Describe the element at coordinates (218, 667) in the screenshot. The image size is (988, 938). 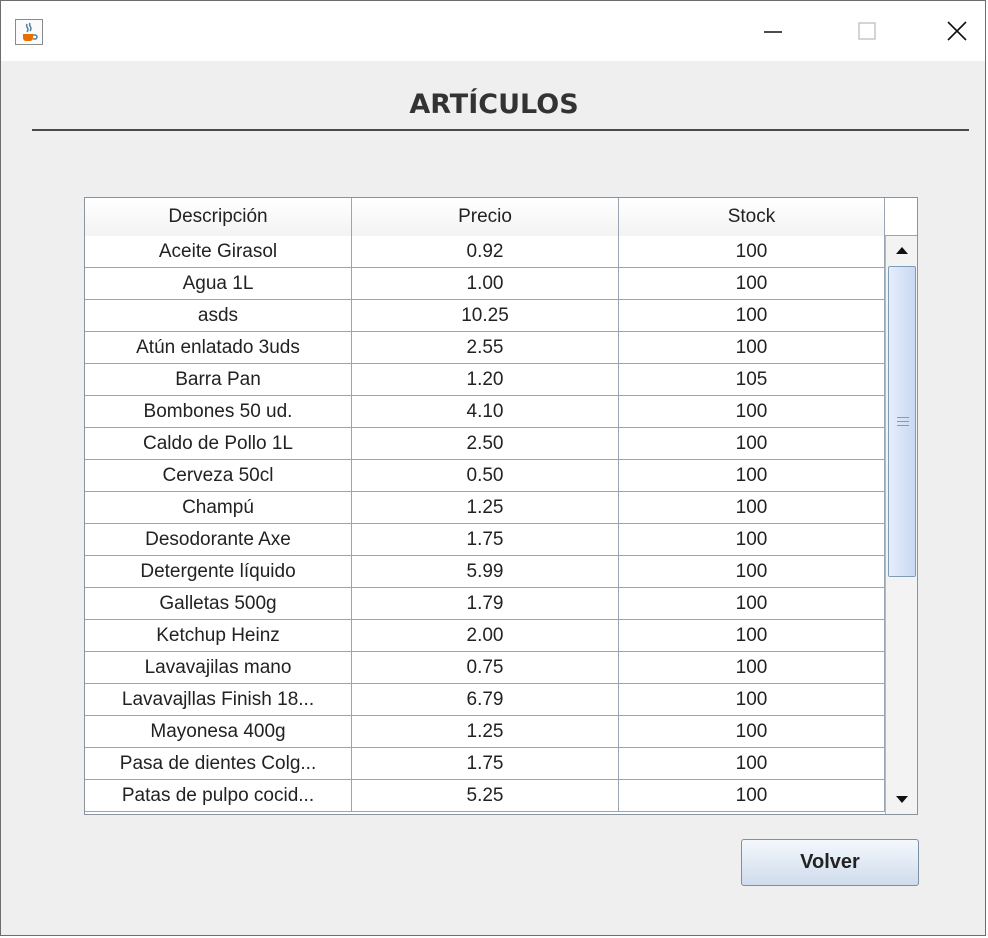
I see `cell-descripcion: Lavavajilas mano` at that location.